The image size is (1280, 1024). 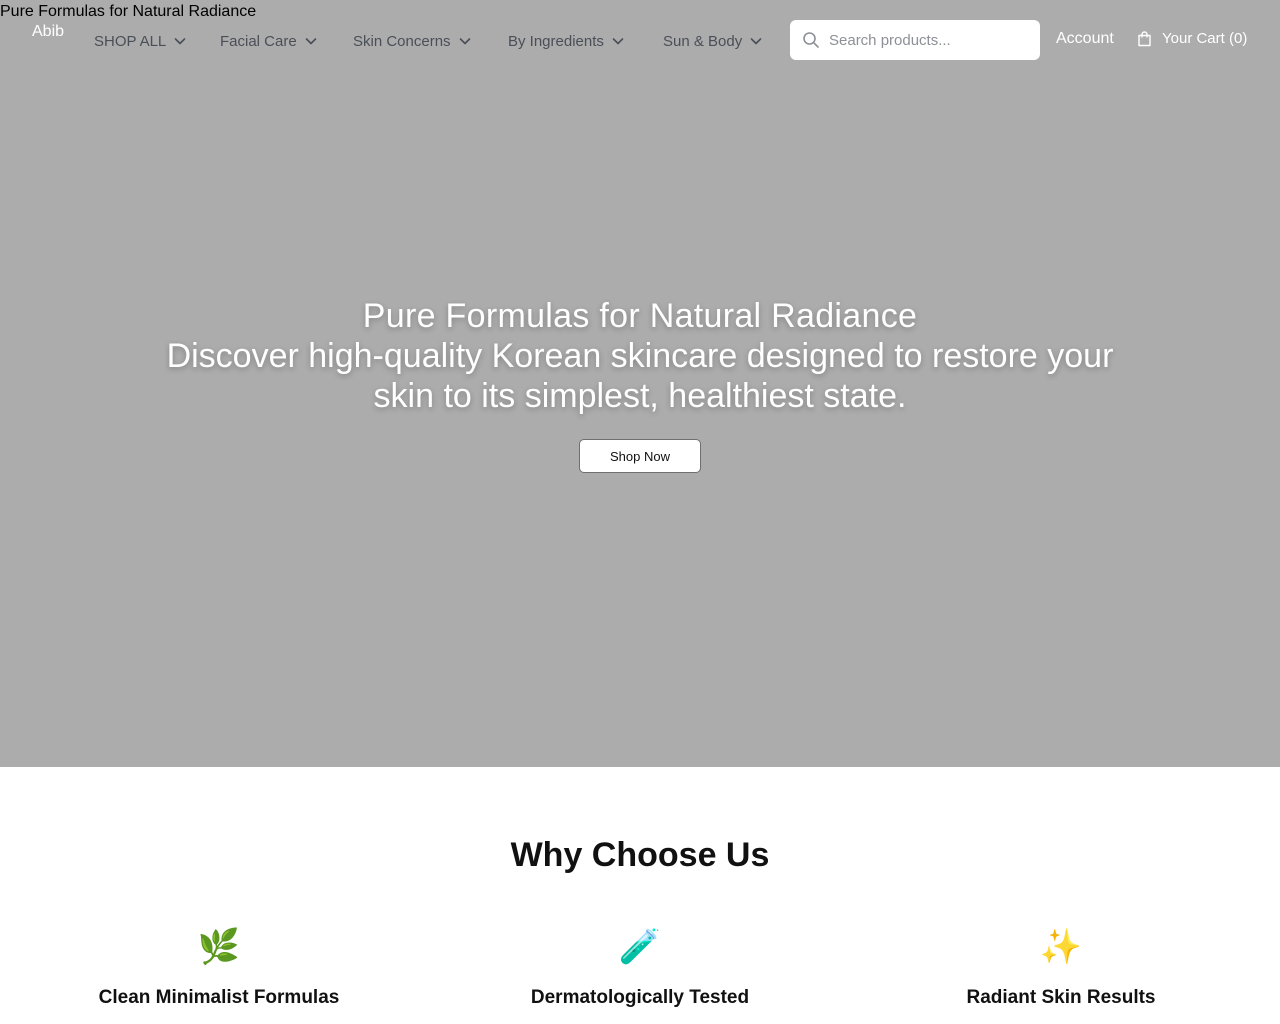 What do you see at coordinates (640, 947) in the screenshot?
I see `test-tube-icon: 🧪` at bounding box center [640, 947].